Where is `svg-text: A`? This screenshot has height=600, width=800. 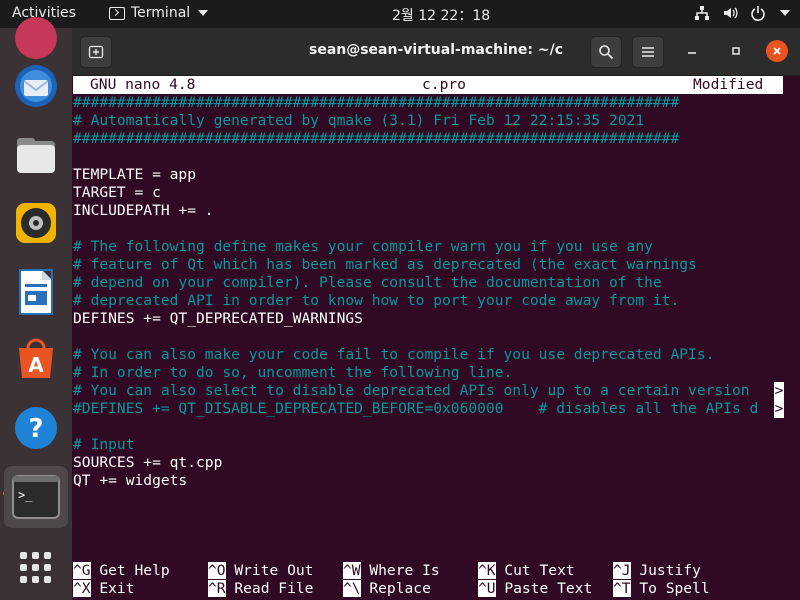 svg-text: A is located at coordinates (36, 365).